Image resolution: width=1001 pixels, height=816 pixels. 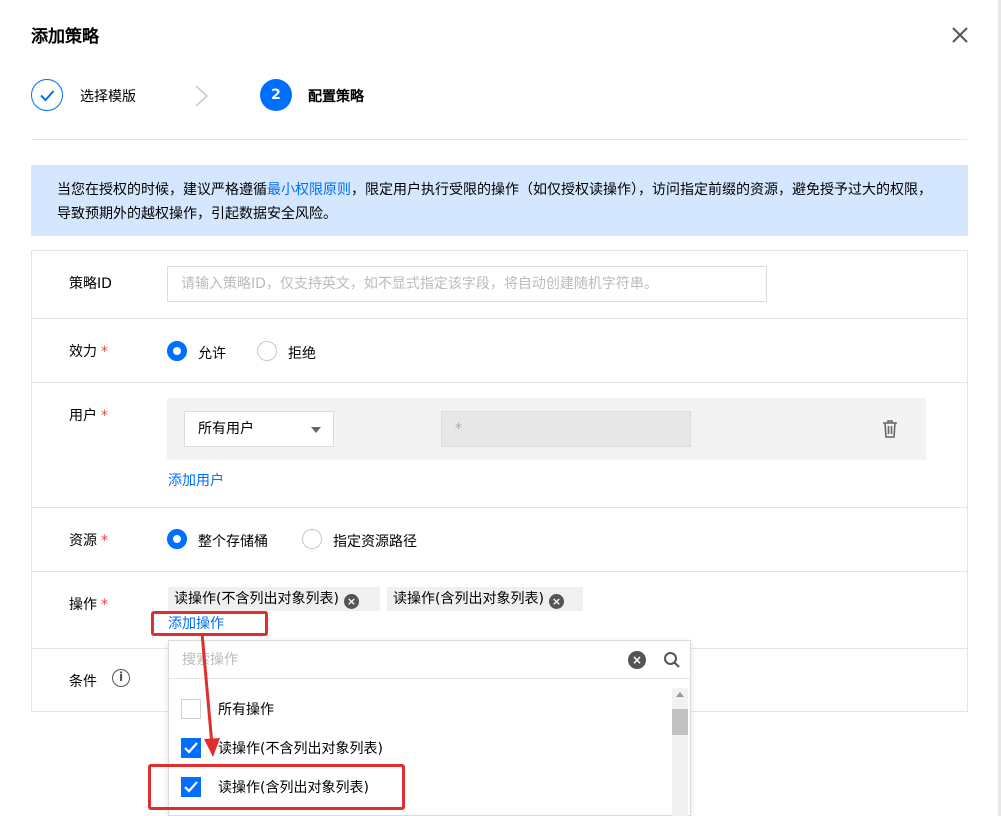 What do you see at coordinates (499, 139) in the screenshot?
I see `header-divider` at bounding box center [499, 139].